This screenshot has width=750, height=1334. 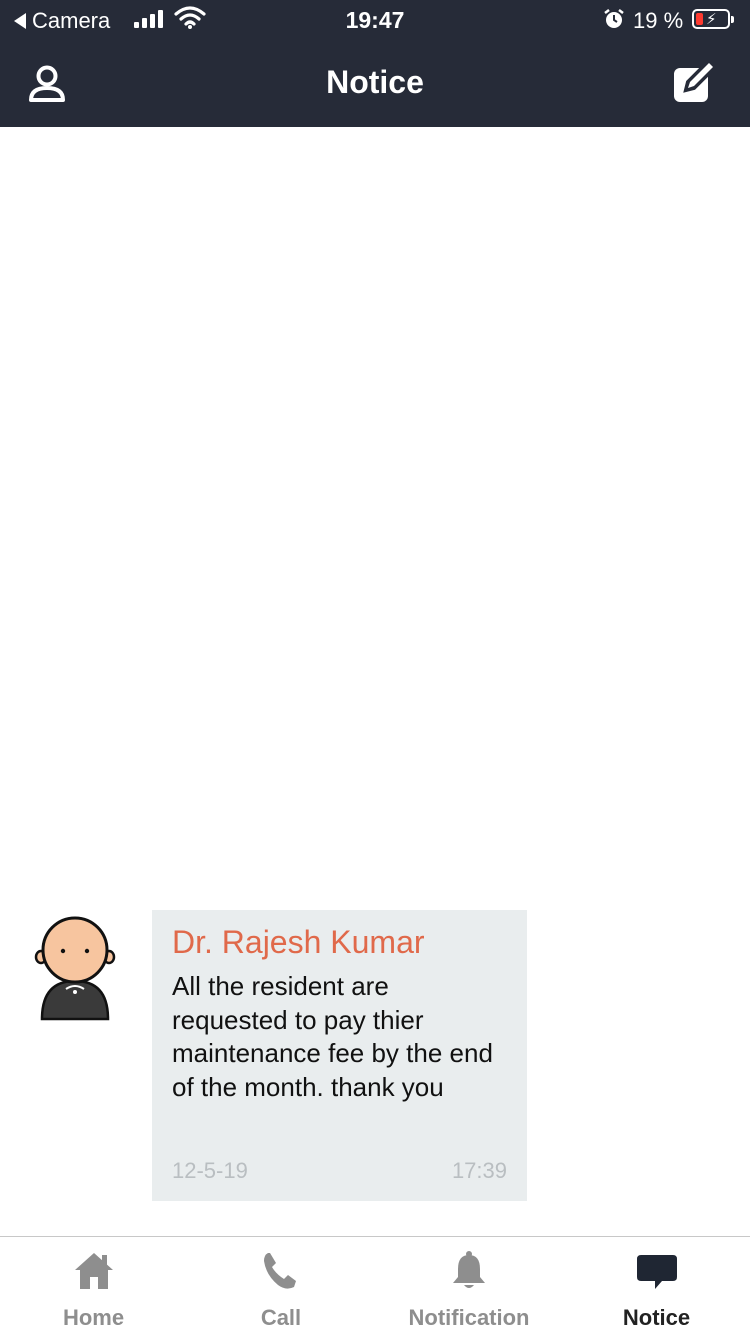 What do you see at coordinates (93, 1317) in the screenshot?
I see `tab-home-label: Home` at bounding box center [93, 1317].